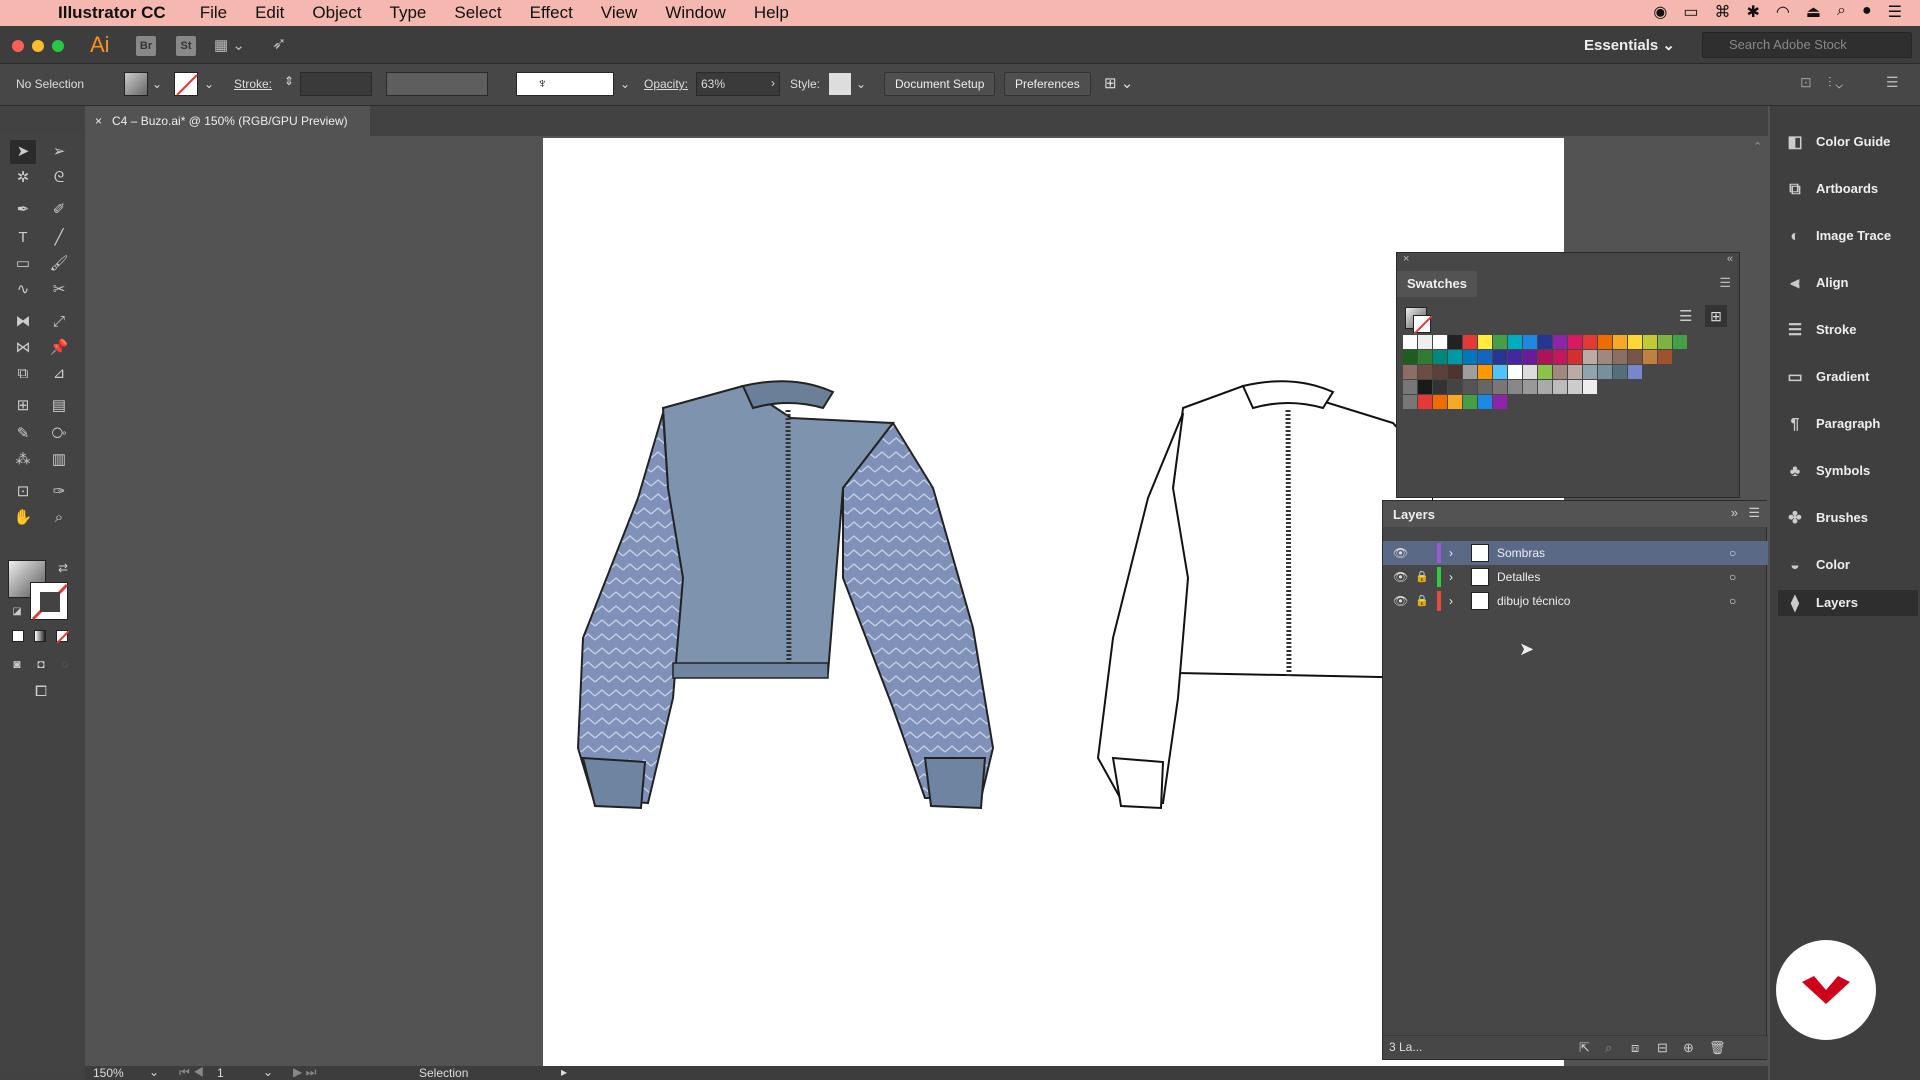  I want to click on fill-swatch, so click(136, 84).